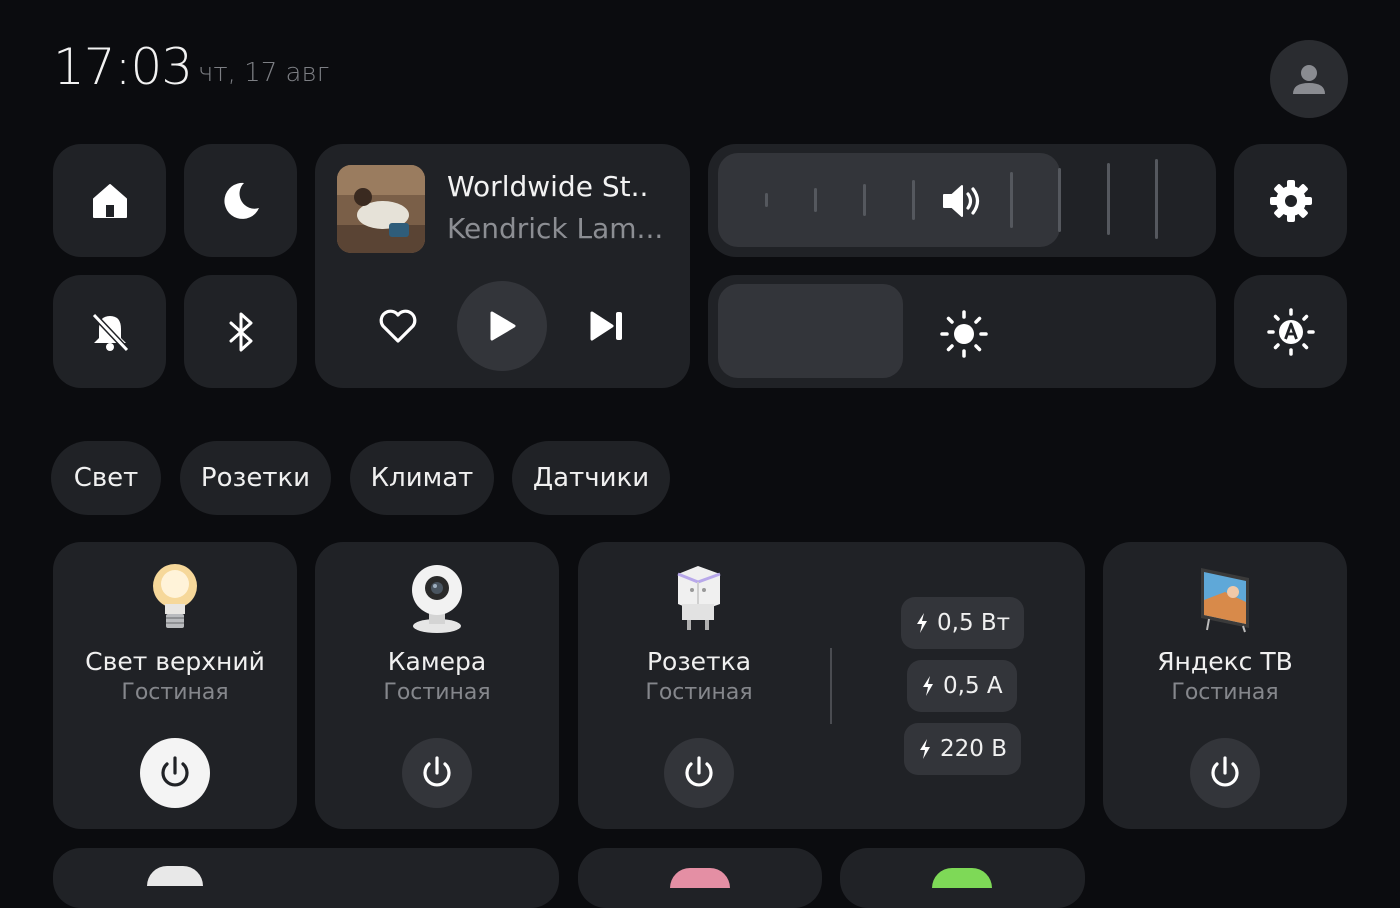 This screenshot has width=1400, height=908. I want to click on album-cover, so click(381, 209).